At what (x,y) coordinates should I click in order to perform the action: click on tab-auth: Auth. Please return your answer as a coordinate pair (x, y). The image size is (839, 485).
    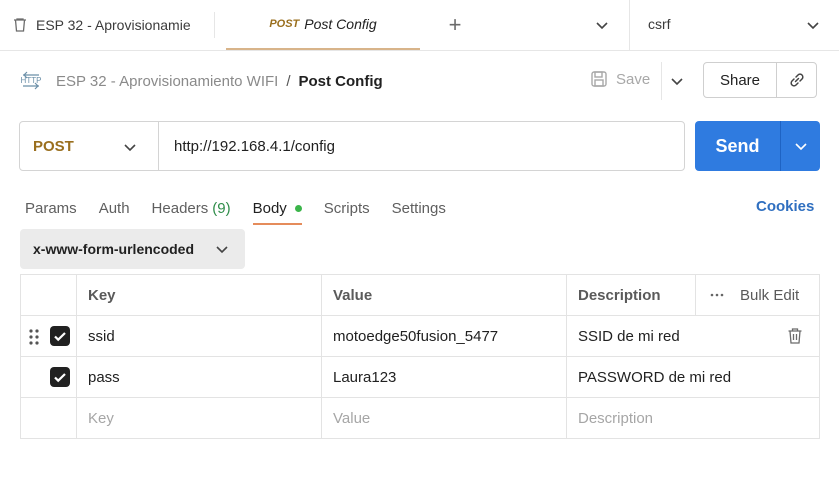
    Looking at the image, I should click on (114, 208).